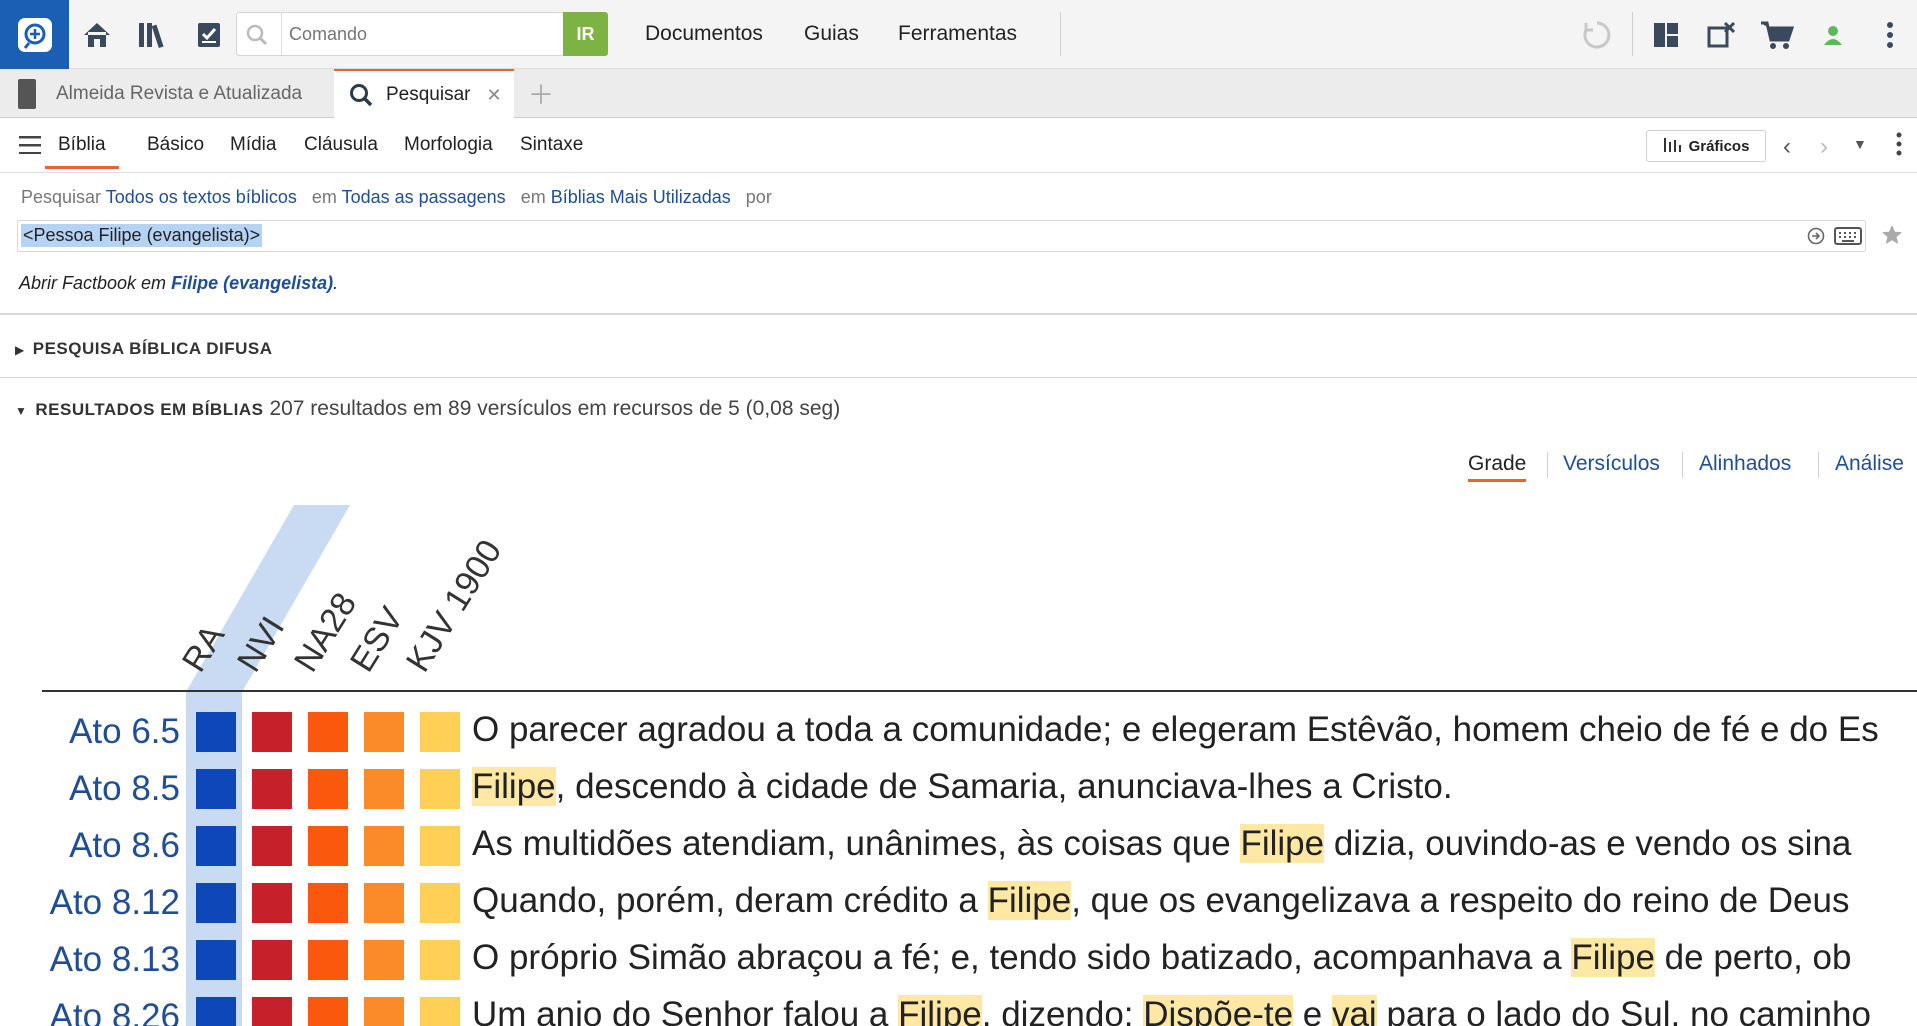 The image size is (1917, 1026). Describe the element at coordinates (585, 34) in the screenshot. I see `go-button: IR` at that location.